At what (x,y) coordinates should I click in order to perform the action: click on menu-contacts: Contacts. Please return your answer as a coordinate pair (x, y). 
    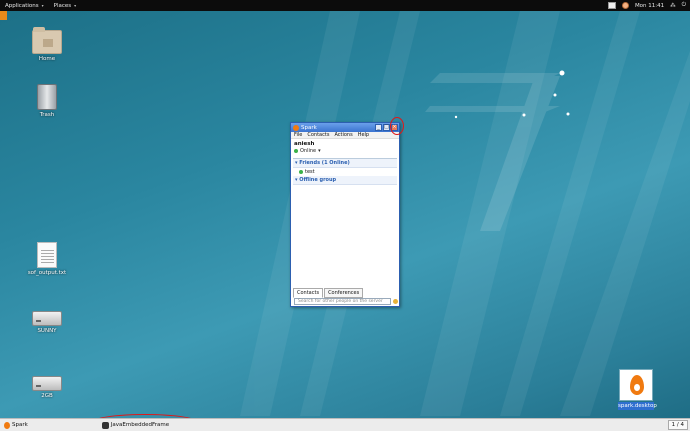
    Looking at the image, I should click on (318, 135).